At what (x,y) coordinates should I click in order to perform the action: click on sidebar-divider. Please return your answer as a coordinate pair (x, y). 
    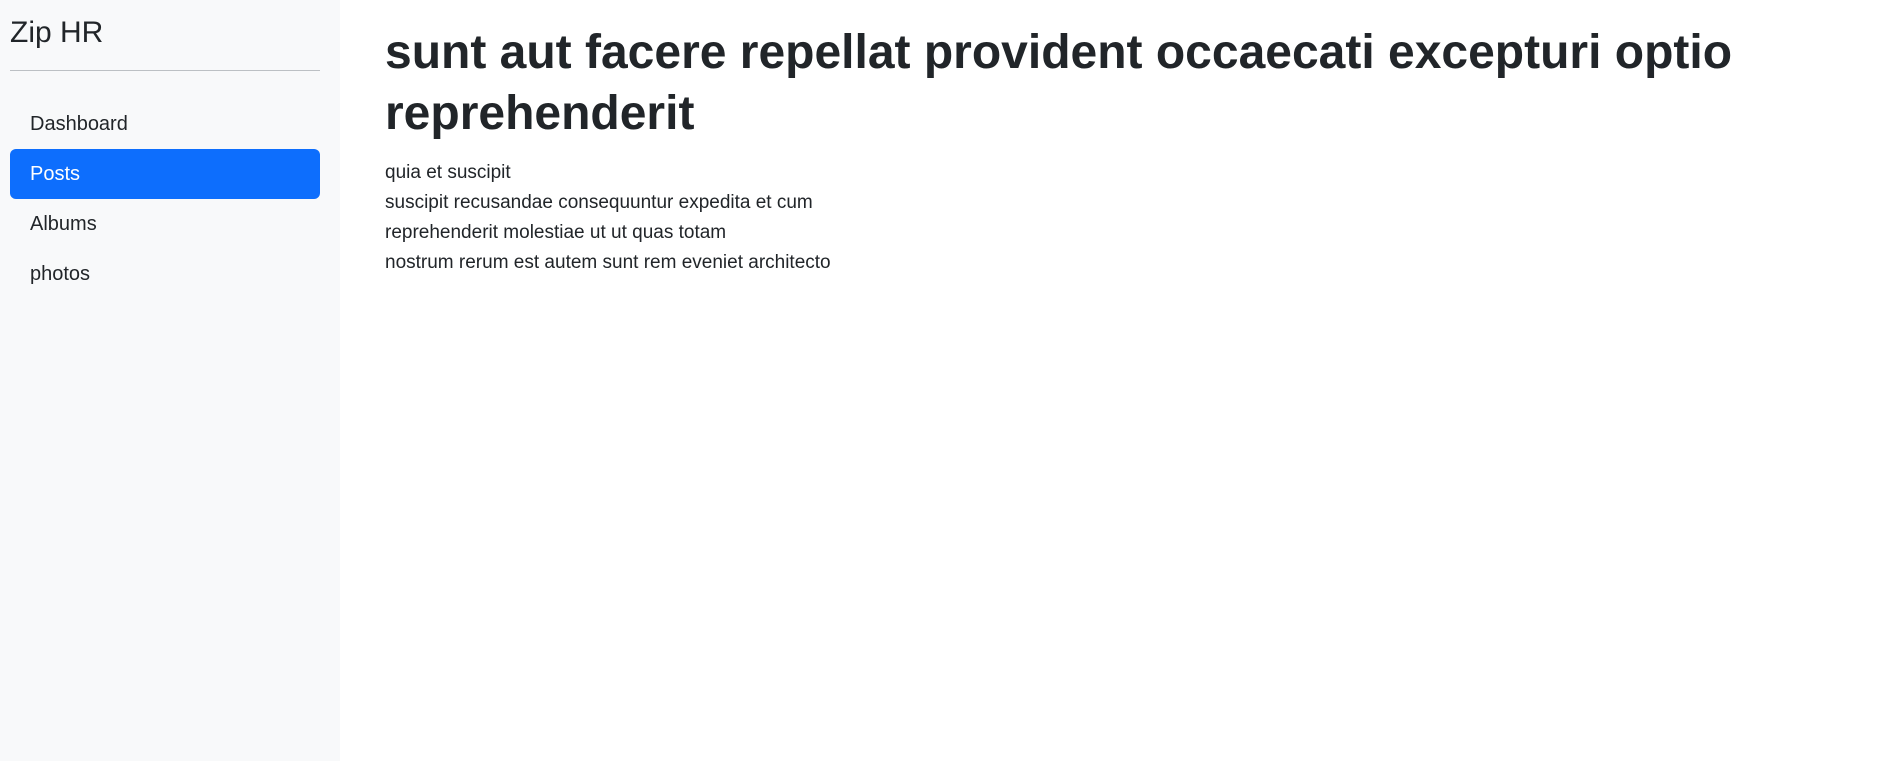
    Looking at the image, I should click on (165, 70).